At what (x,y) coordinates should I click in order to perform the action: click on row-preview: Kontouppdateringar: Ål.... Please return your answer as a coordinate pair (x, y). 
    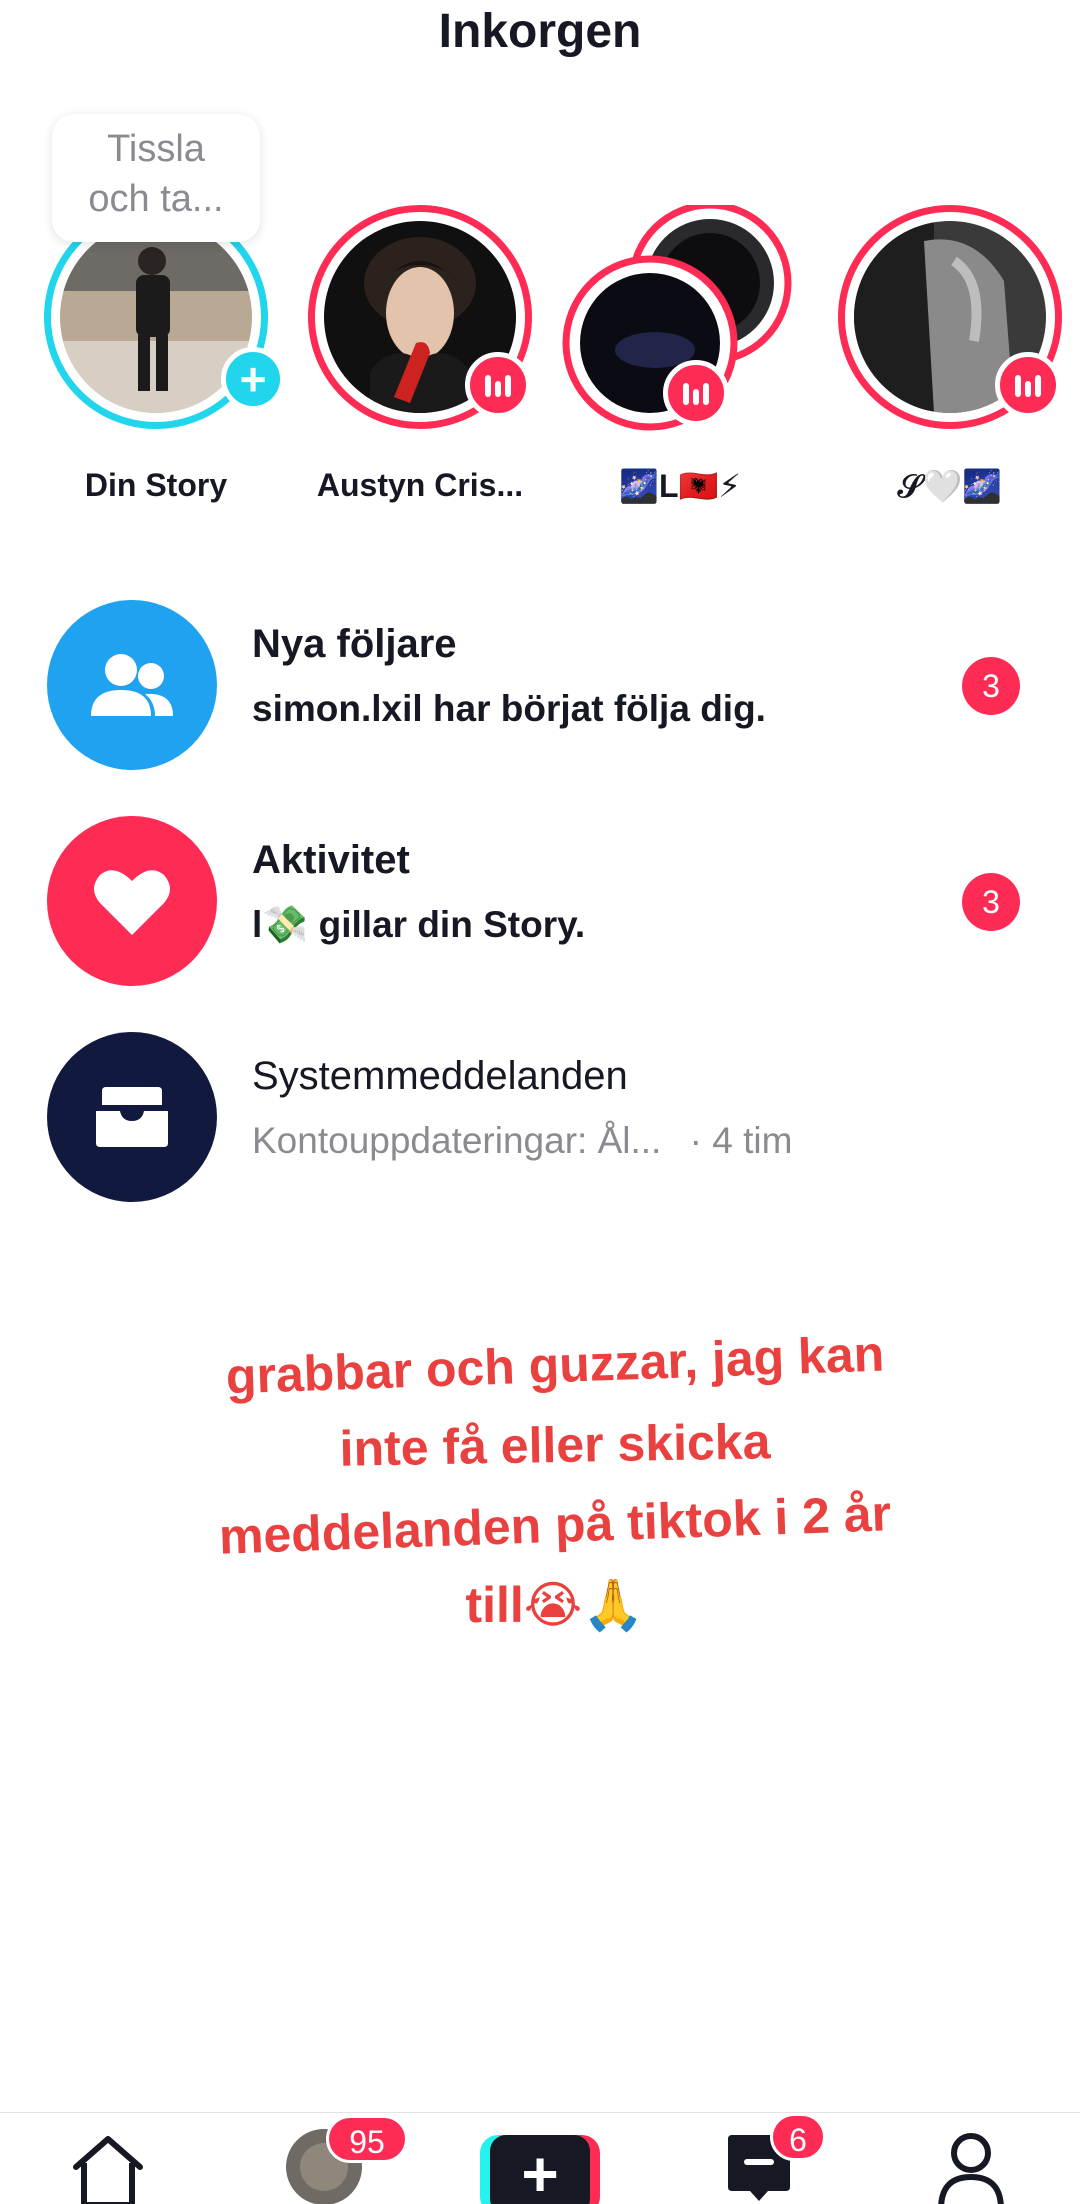
    Looking at the image, I should click on (457, 1140).